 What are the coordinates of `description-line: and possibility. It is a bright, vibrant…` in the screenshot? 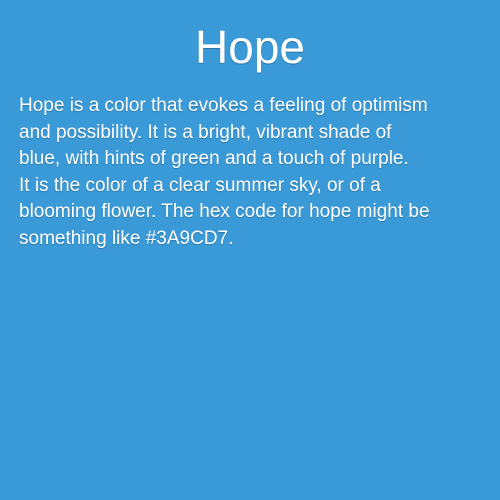 It's located at (205, 132).